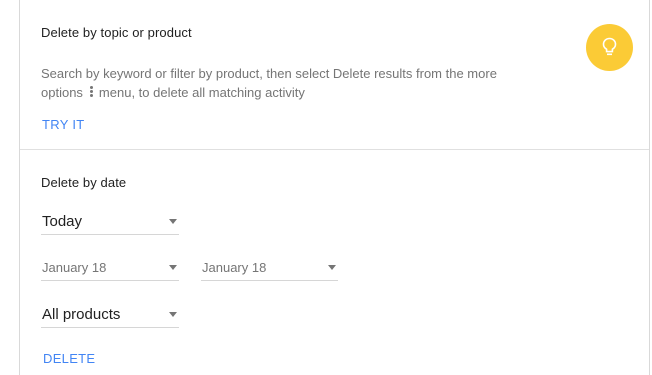  What do you see at coordinates (84, 182) in the screenshot?
I see `section-title-date: Delete by date` at bounding box center [84, 182].